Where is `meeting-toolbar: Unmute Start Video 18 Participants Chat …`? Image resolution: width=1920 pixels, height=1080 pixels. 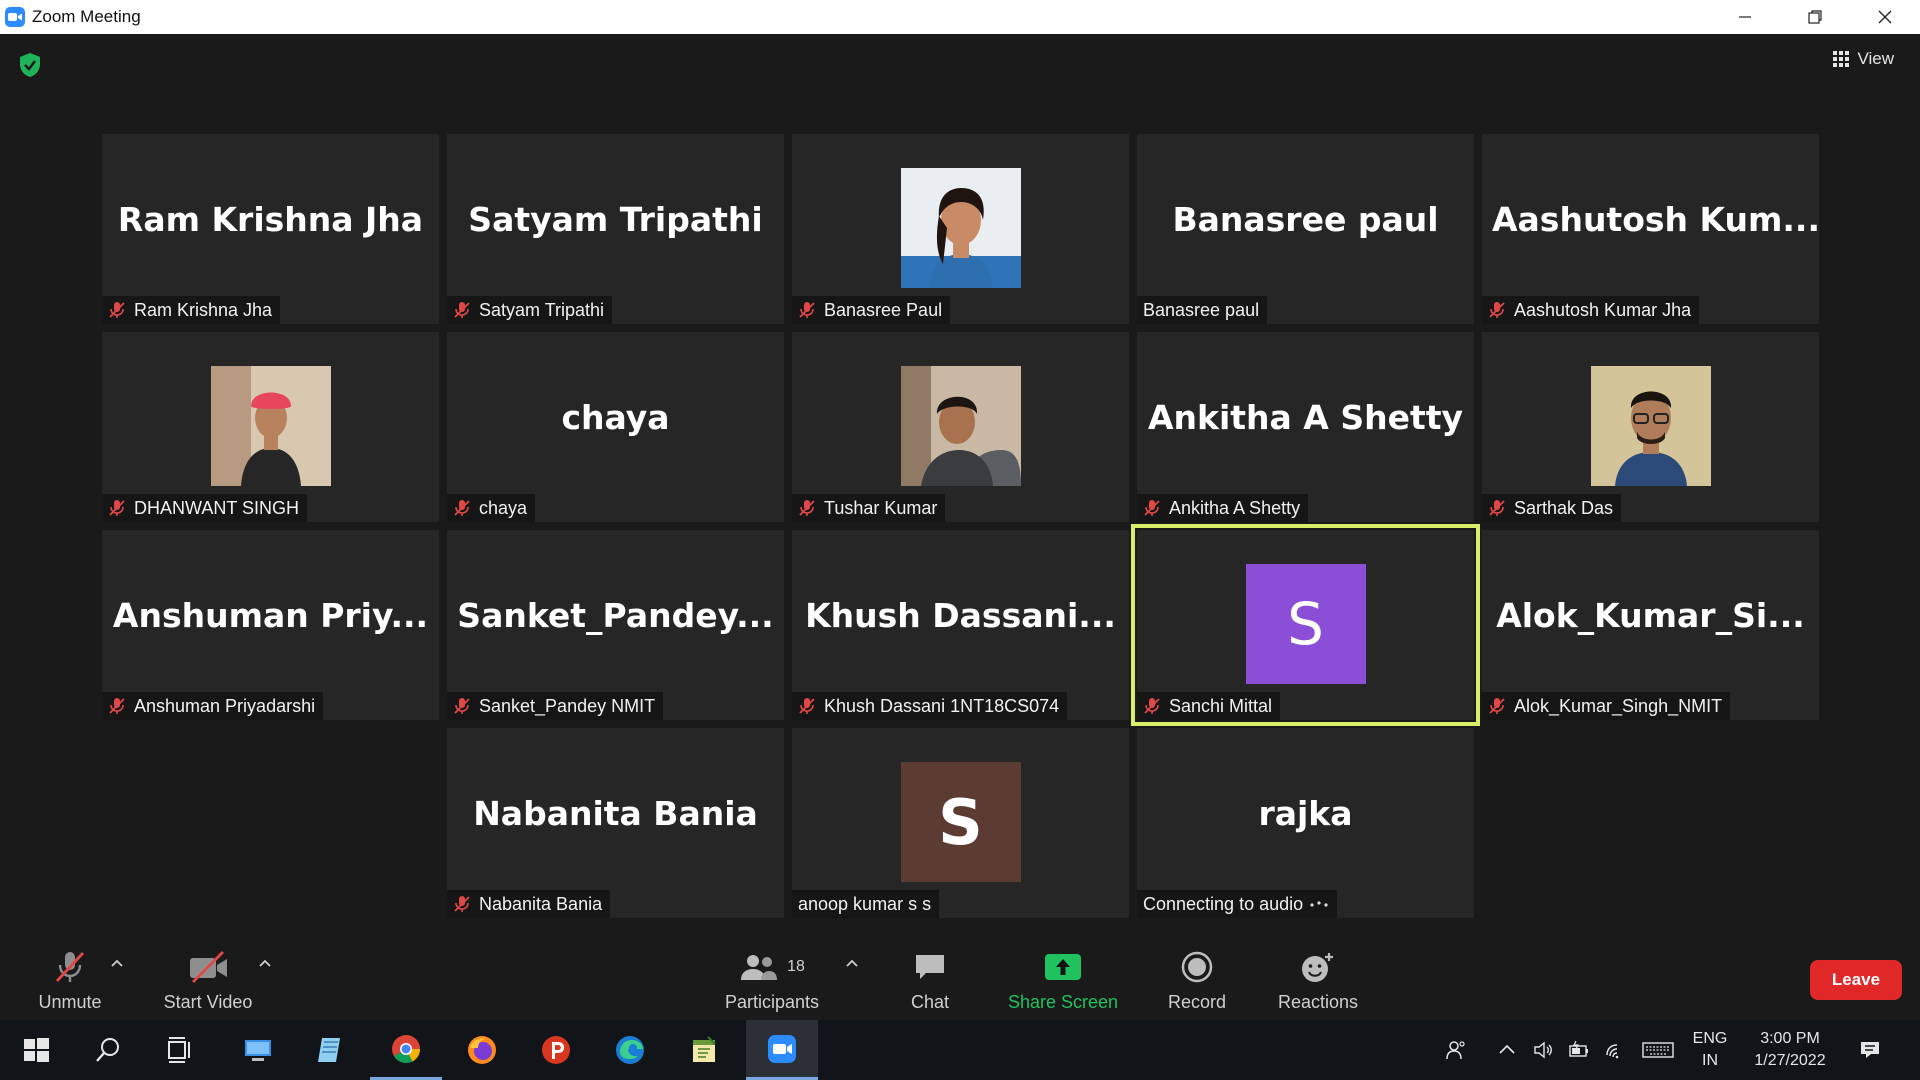 meeting-toolbar: Unmute Start Video 18 Participants Chat … is located at coordinates (960, 981).